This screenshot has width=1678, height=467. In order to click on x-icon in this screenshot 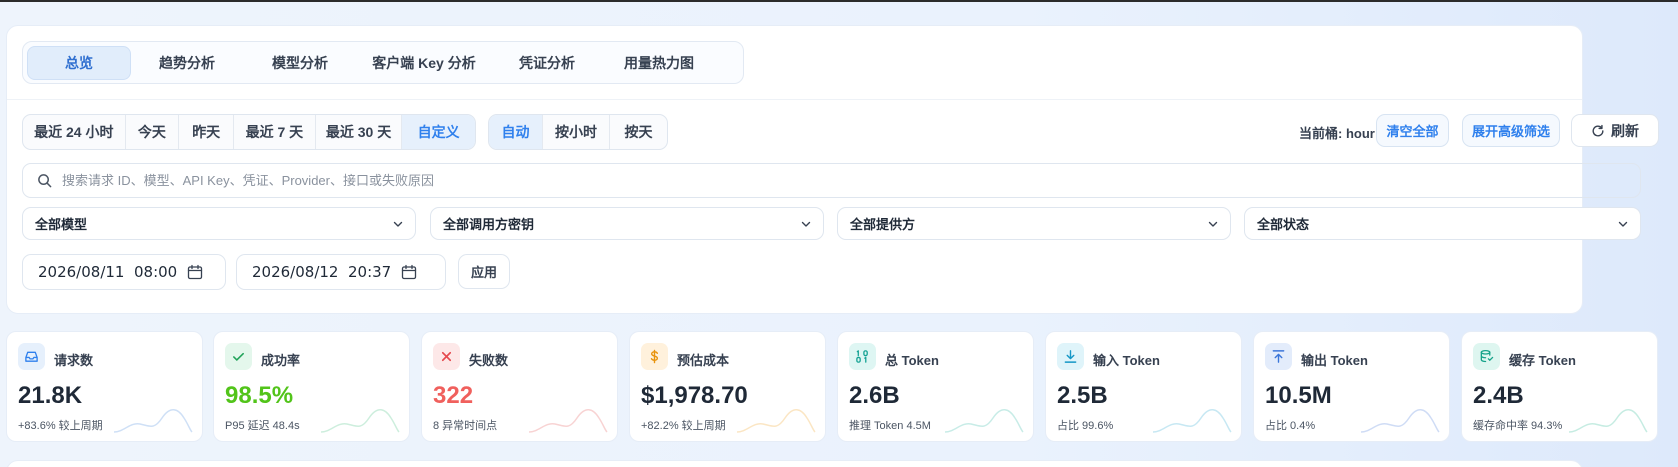, I will do `click(446, 356)`.